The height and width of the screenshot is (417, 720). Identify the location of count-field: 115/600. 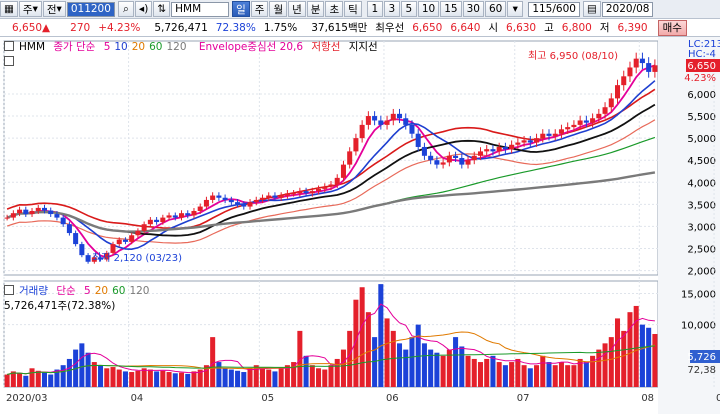
(554, 9).